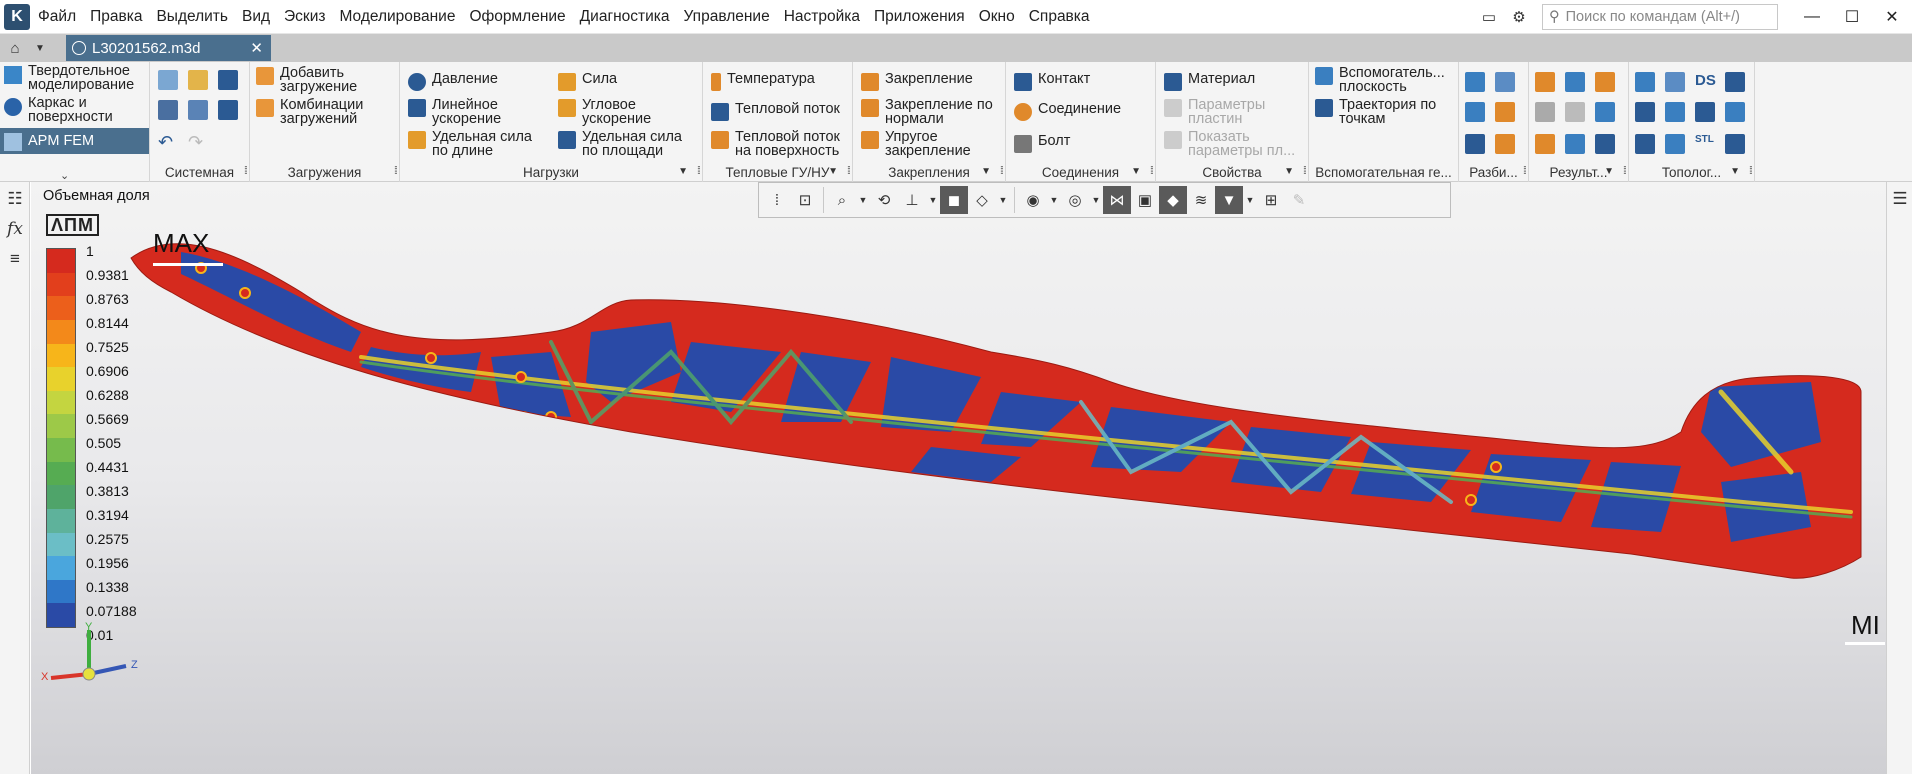  Describe the element at coordinates (1575, 112) in the screenshot. I see `results-sections-icon` at that location.